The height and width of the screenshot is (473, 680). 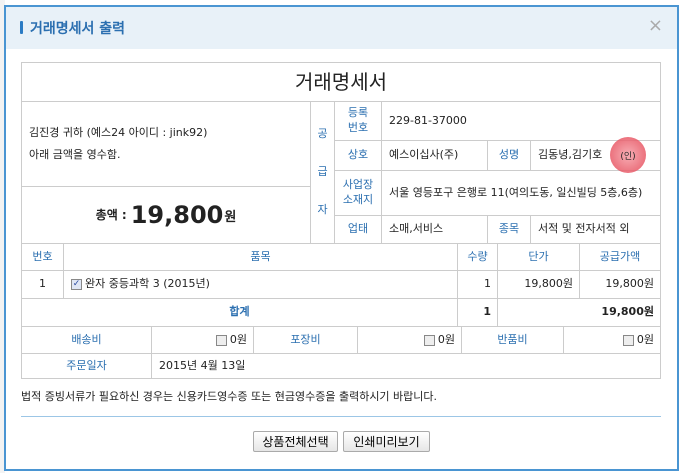 I want to click on print-preview-button: 인쇄미리보기, so click(x=386, y=441).